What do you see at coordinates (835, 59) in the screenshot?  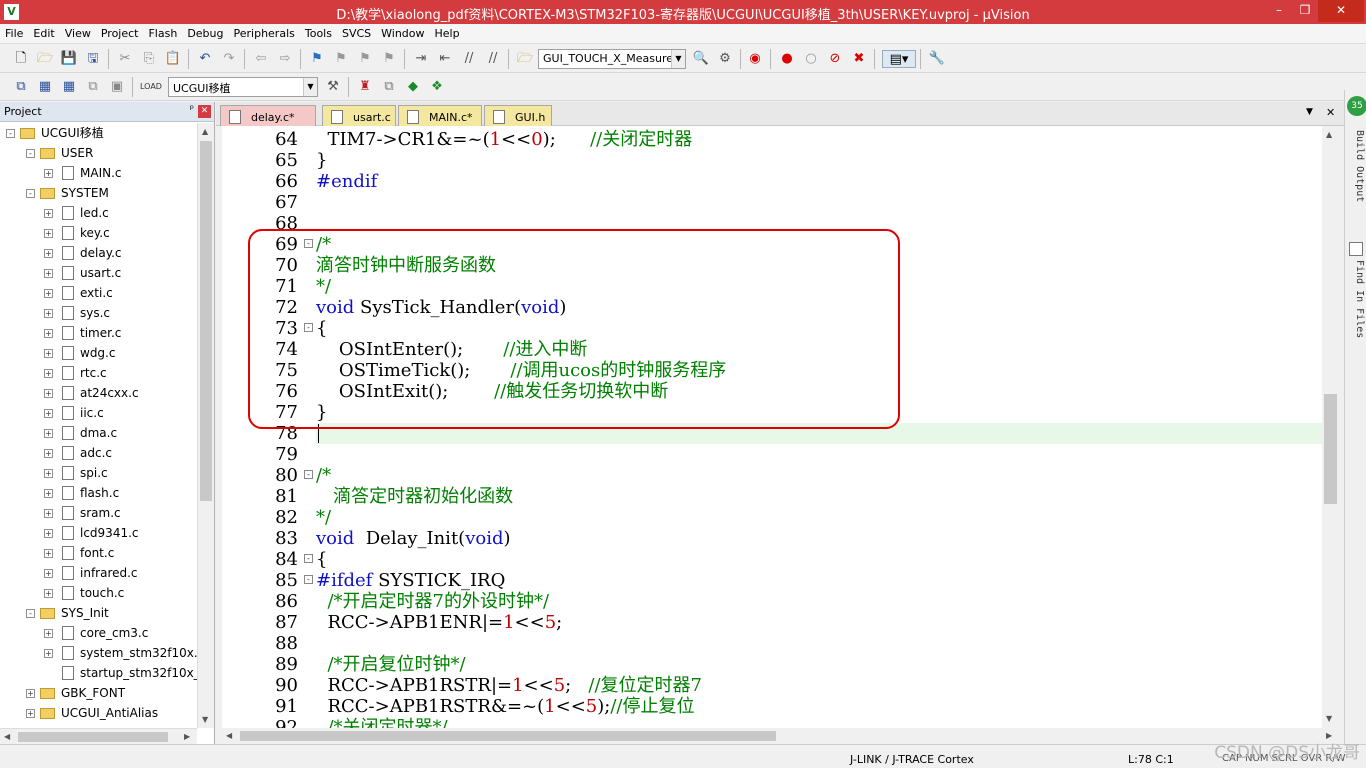 I see `disable-breakpoints-icon: ⊘` at bounding box center [835, 59].